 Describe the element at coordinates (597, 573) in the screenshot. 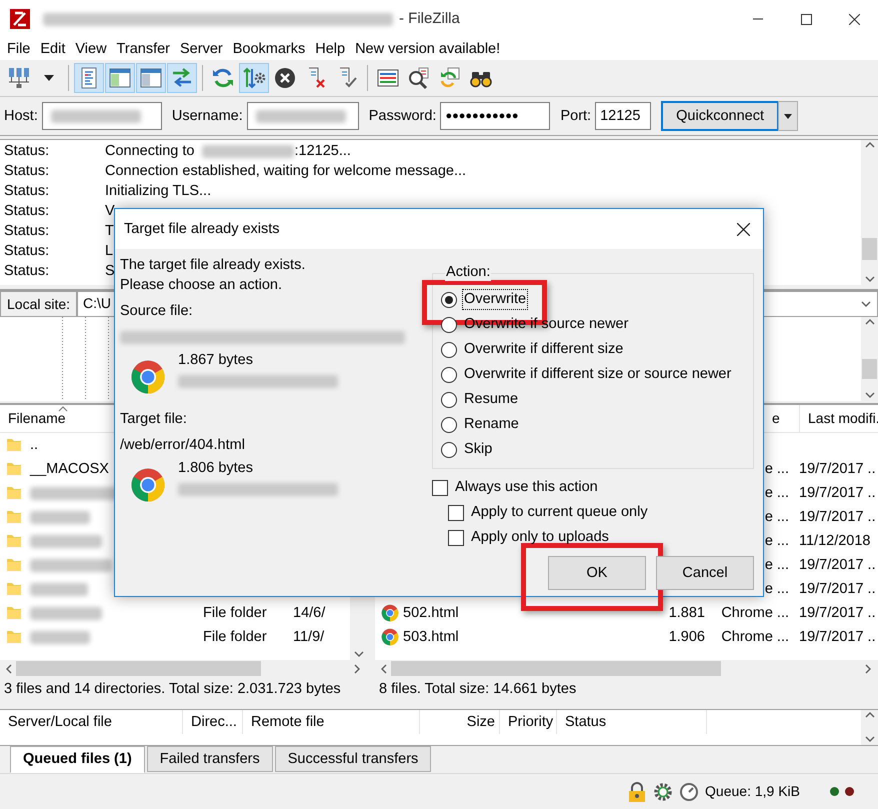

I see `dialog-button: OK` at that location.